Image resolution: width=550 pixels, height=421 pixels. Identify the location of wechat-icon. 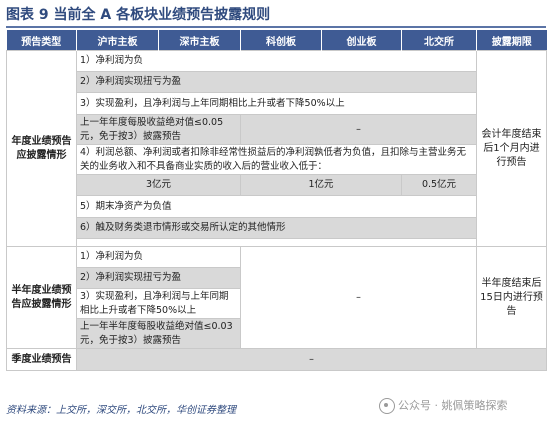
(387, 406).